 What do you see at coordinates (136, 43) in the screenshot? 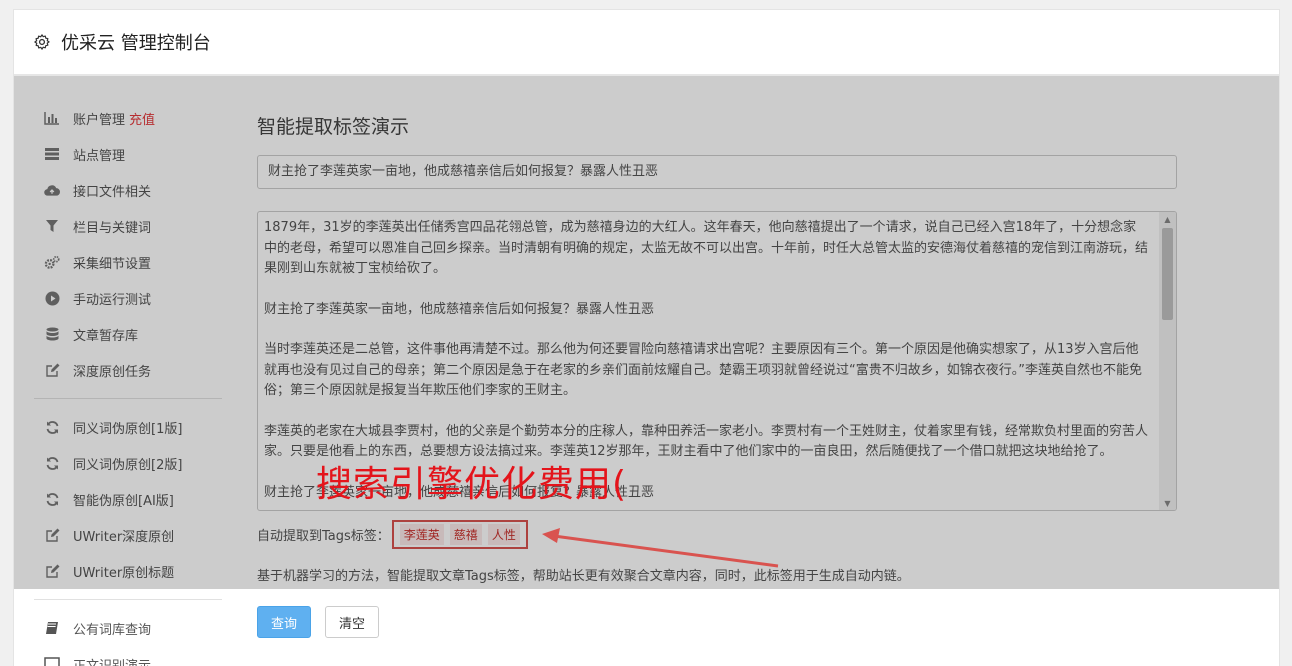
I see `page-title: 优采云 管理控制台` at bounding box center [136, 43].